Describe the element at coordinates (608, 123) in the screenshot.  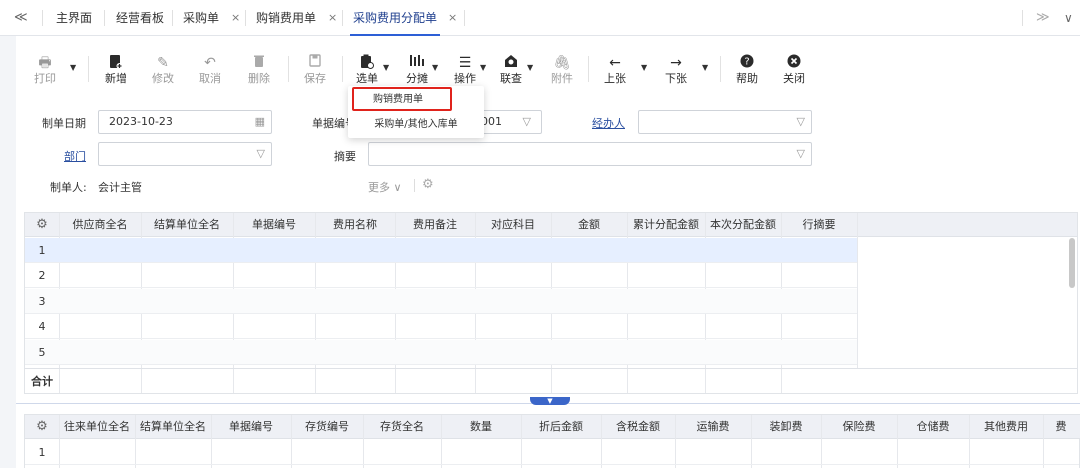
I see `handler-link: 经办人` at that location.